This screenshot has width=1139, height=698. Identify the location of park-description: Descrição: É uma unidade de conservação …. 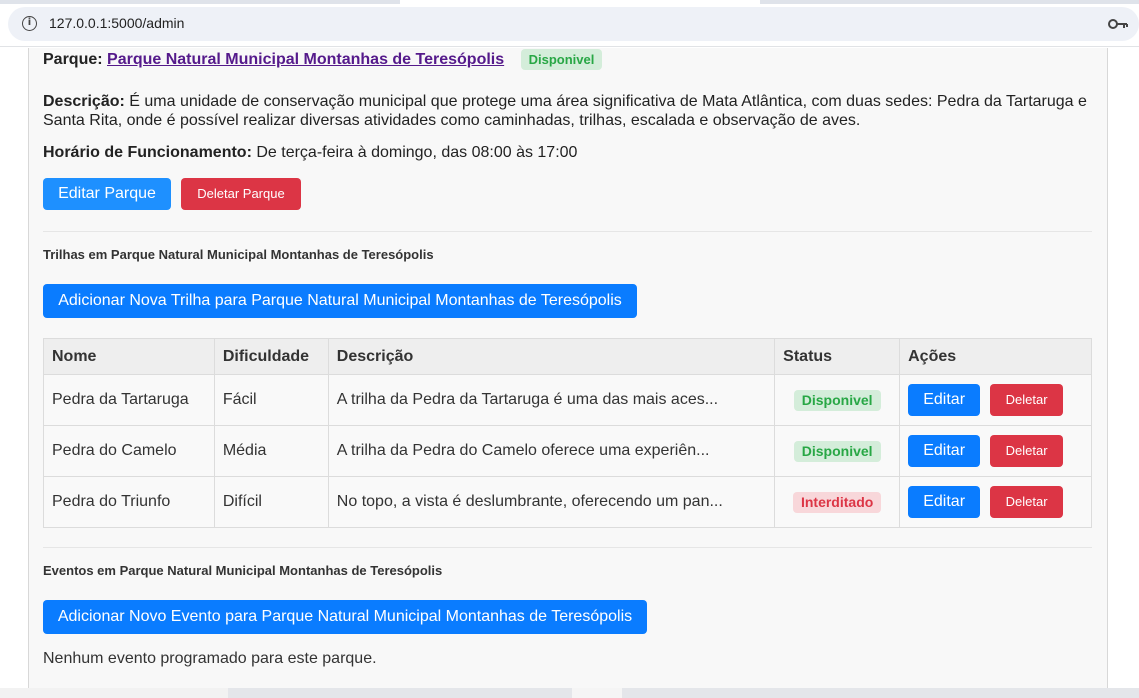
(573, 111).